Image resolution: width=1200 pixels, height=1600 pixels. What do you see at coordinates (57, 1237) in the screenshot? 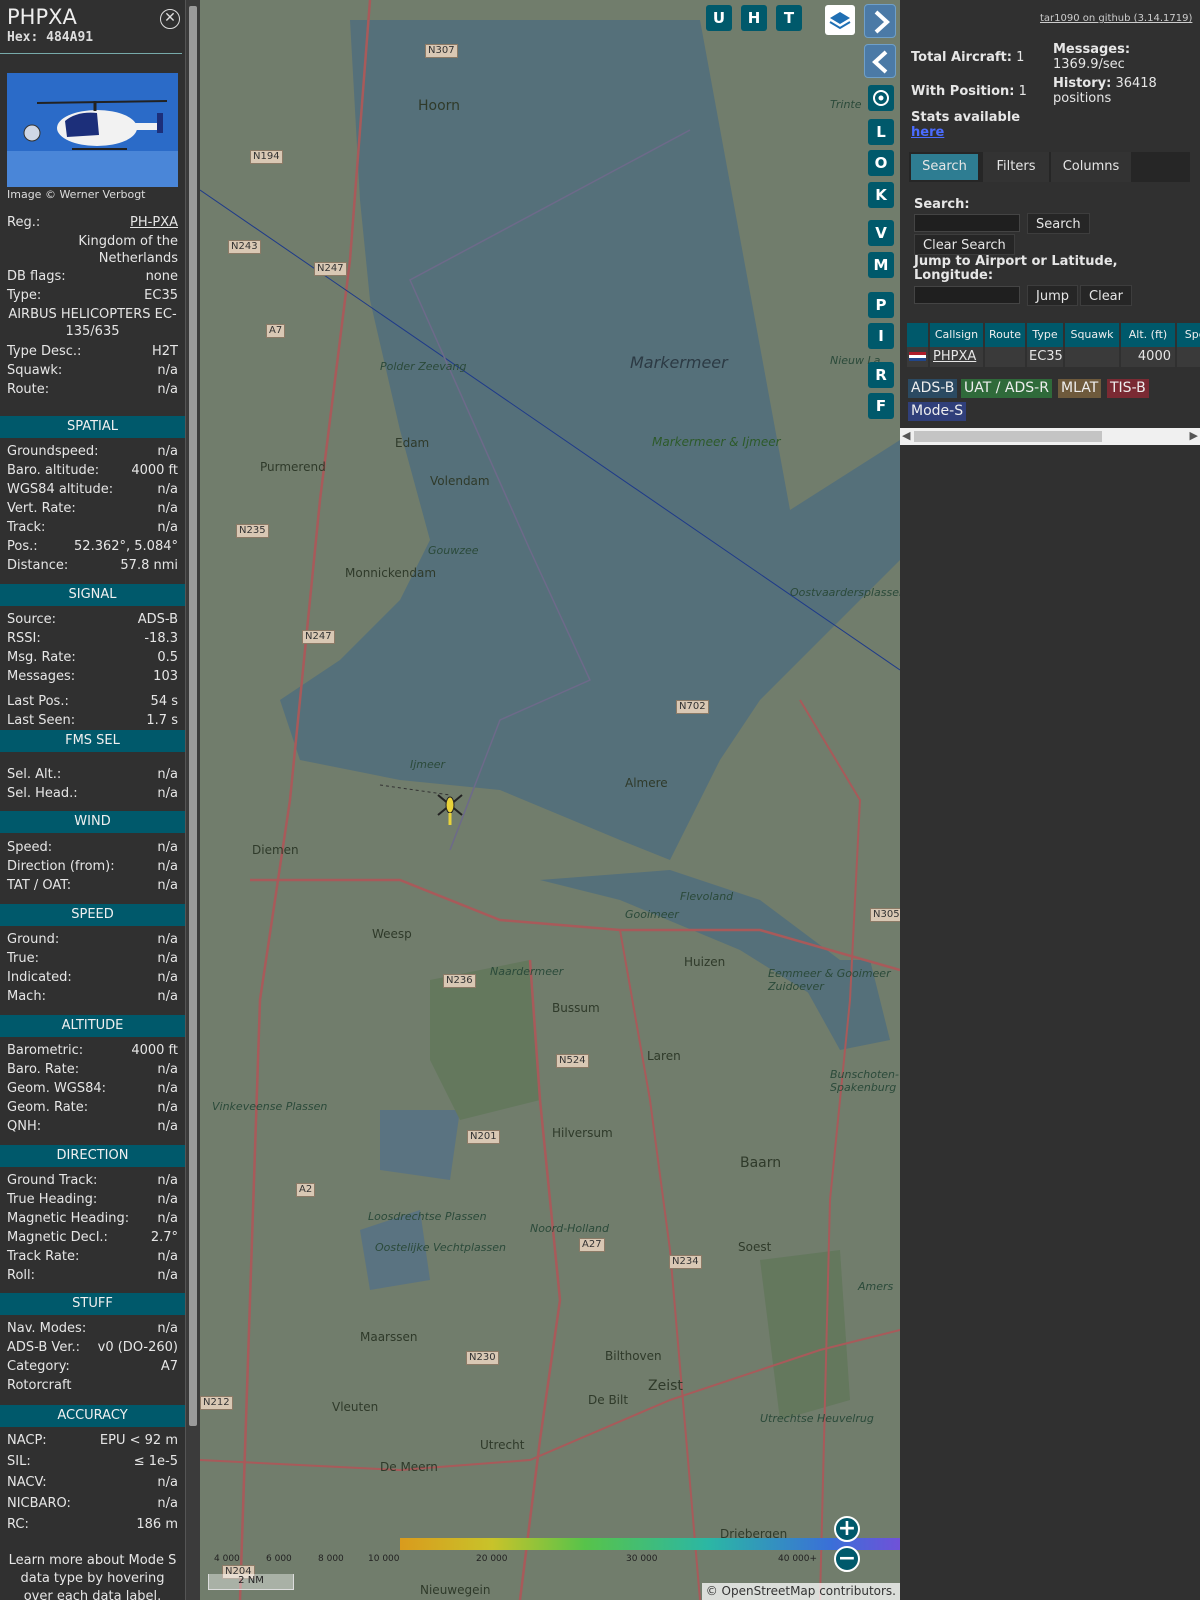
I see `direction-label: Magnetic Decl.:` at bounding box center [57, 1237].